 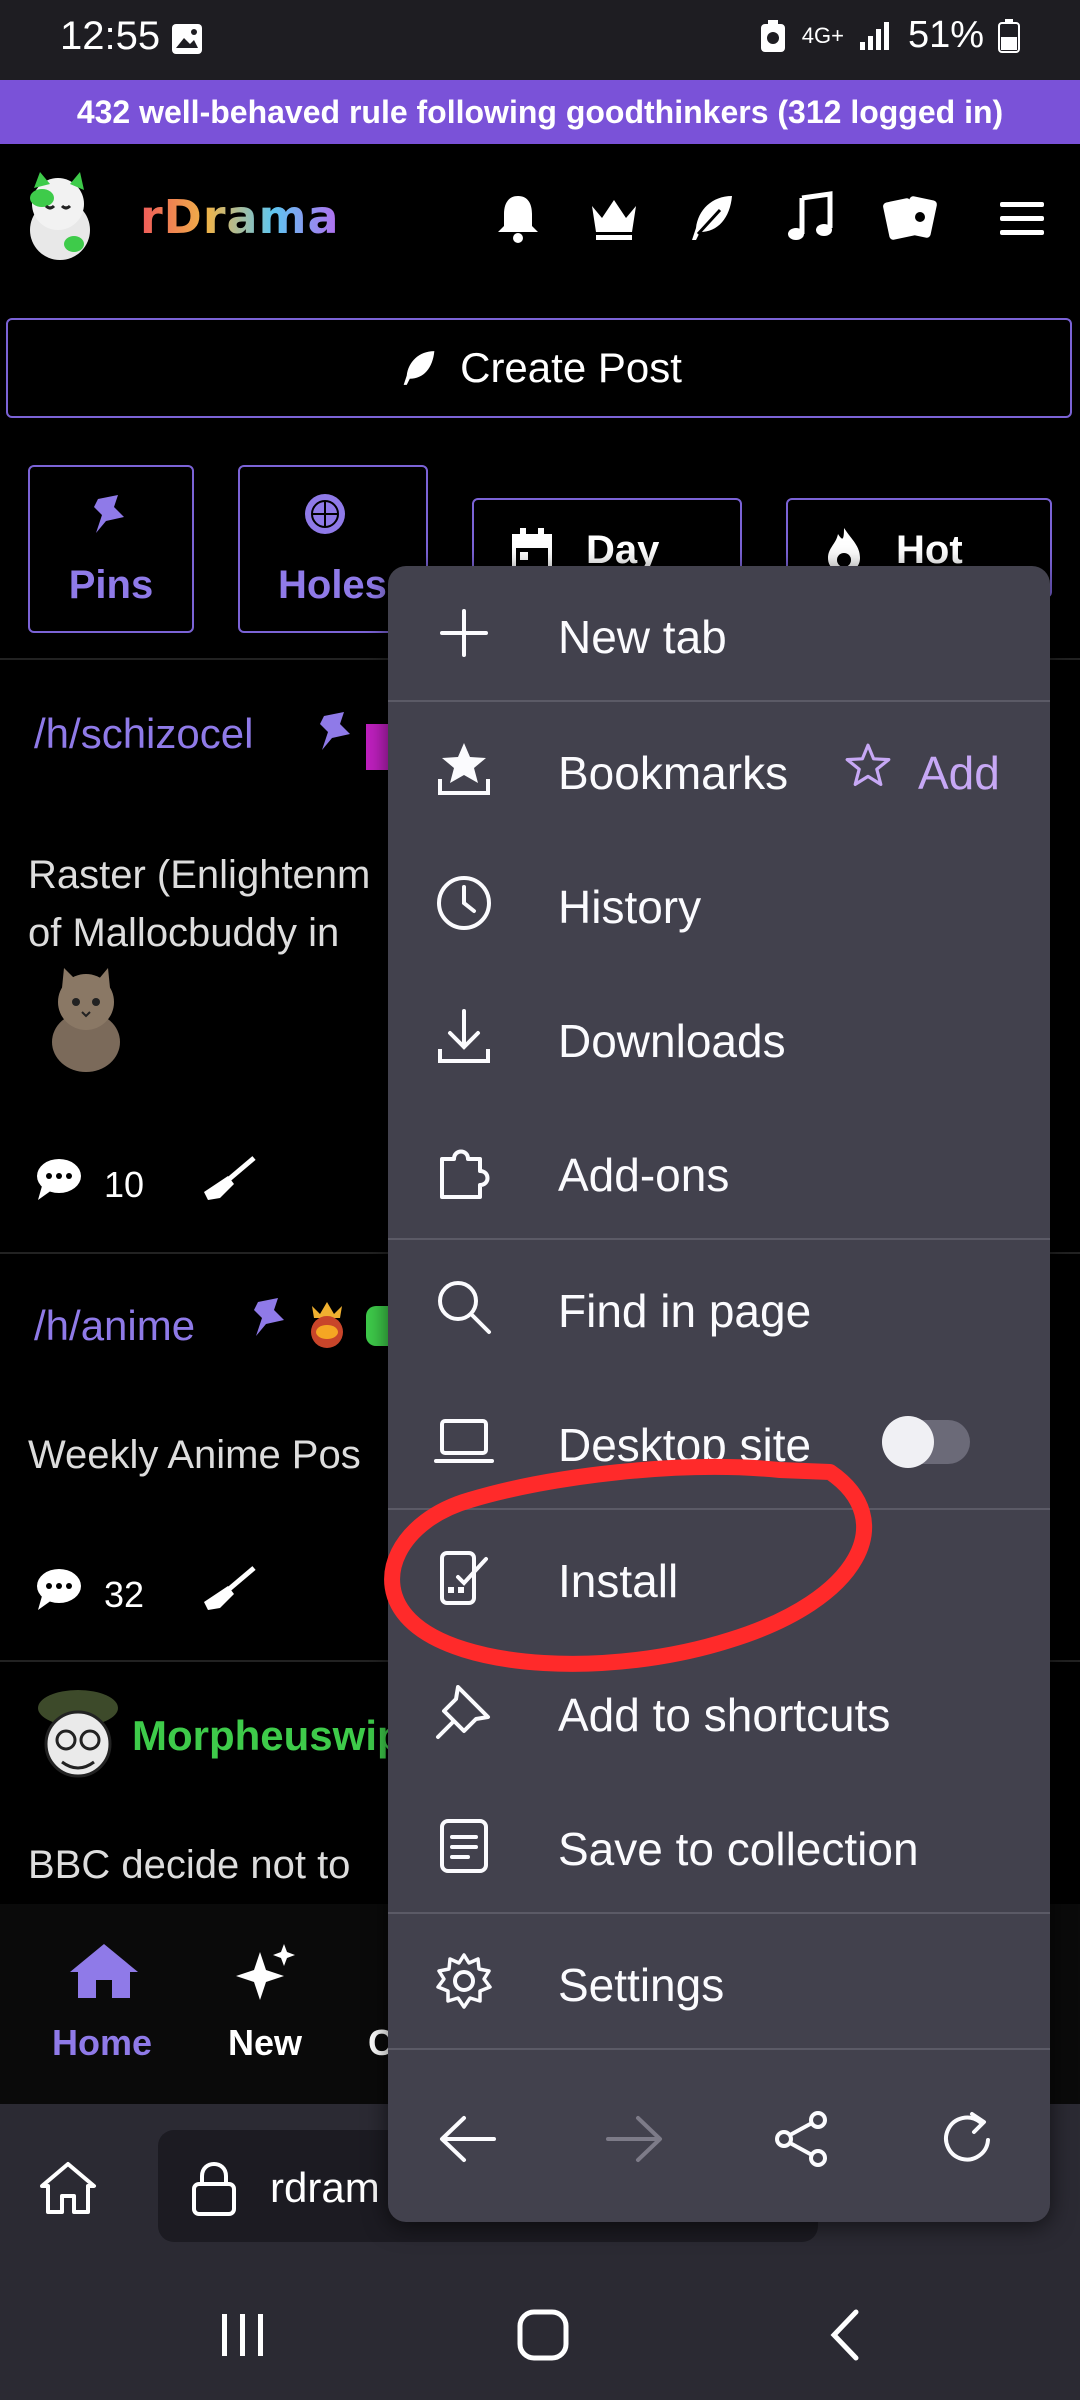 What do you see at coordinates (143, 734) in the screenshot?
I see `post-hole-link: /h/schizocel` at bounding box center [143, 734].